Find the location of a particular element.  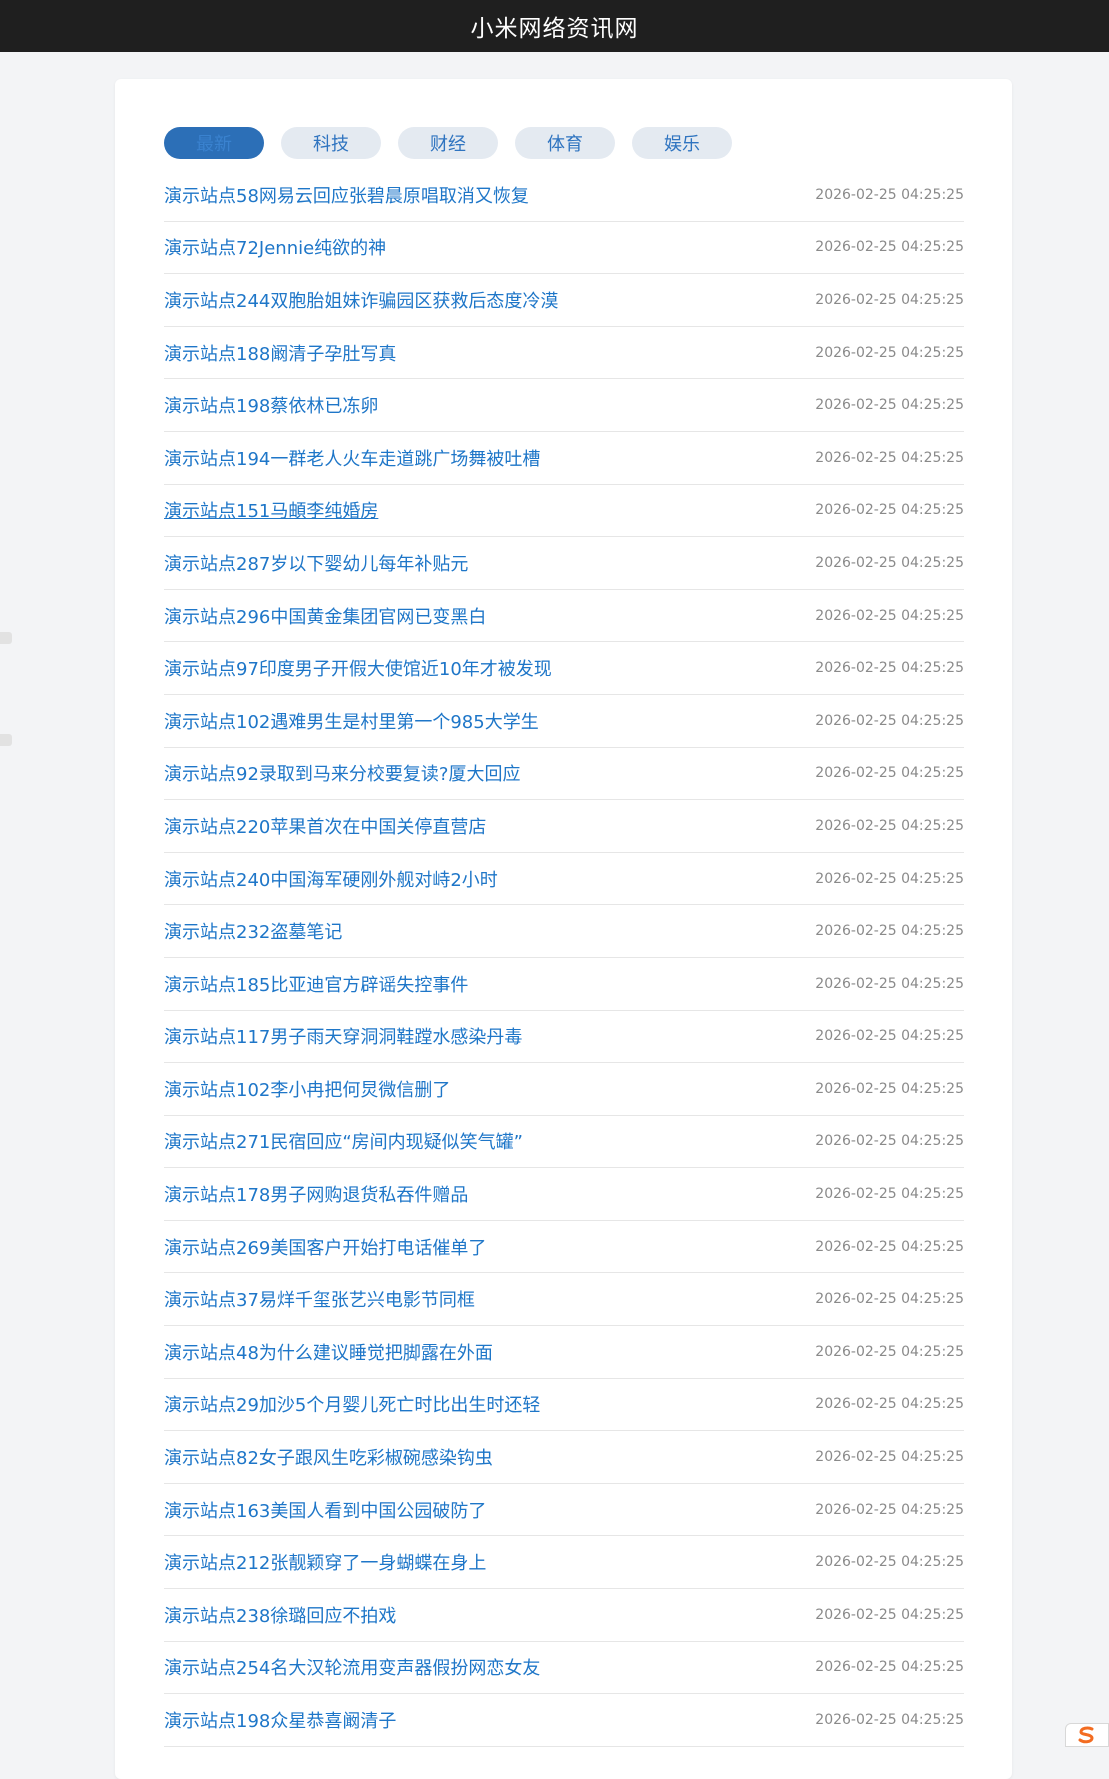

article-title-link: 演示站点269美国客户开始打电话催单了 is located at coordinates (325, 1247).